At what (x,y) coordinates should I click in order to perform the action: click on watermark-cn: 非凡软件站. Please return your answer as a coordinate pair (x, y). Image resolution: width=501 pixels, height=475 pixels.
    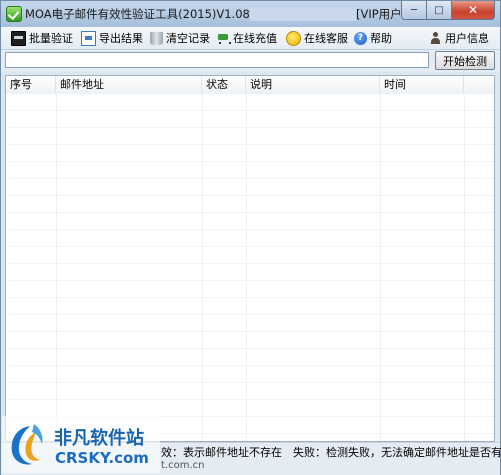
    Looking at the image, I should click on (99, 438).